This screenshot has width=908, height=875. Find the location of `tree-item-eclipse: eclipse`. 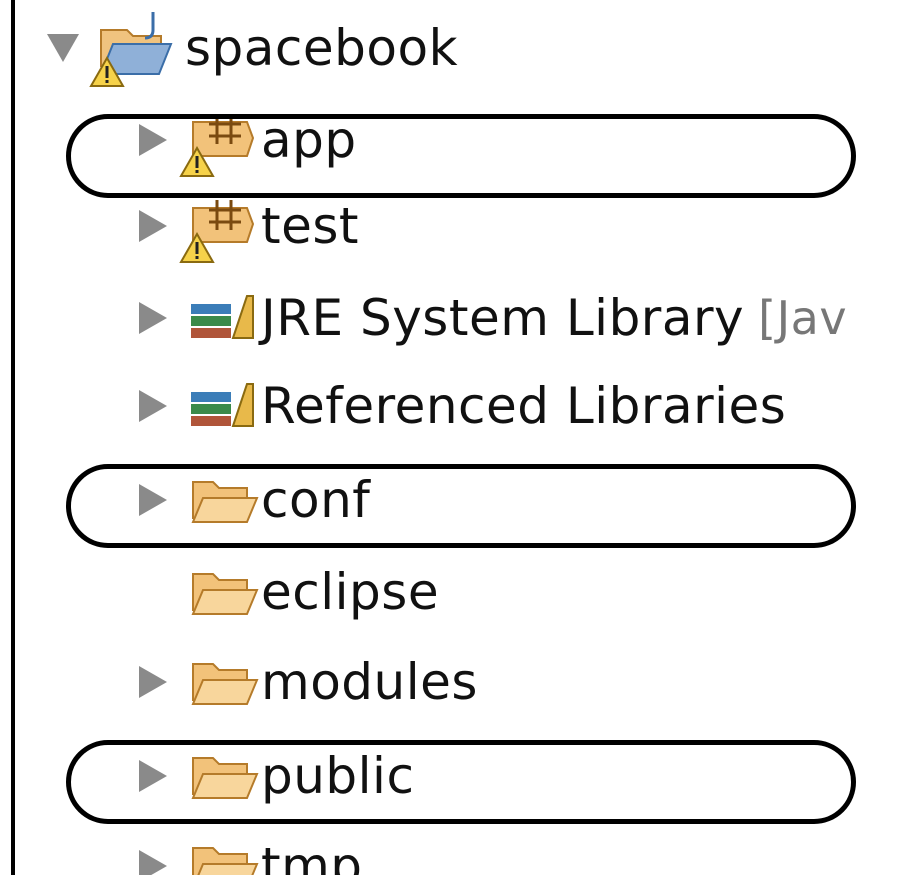

tree-item-eclipse: eclipse is located at coordinates (286, 592).